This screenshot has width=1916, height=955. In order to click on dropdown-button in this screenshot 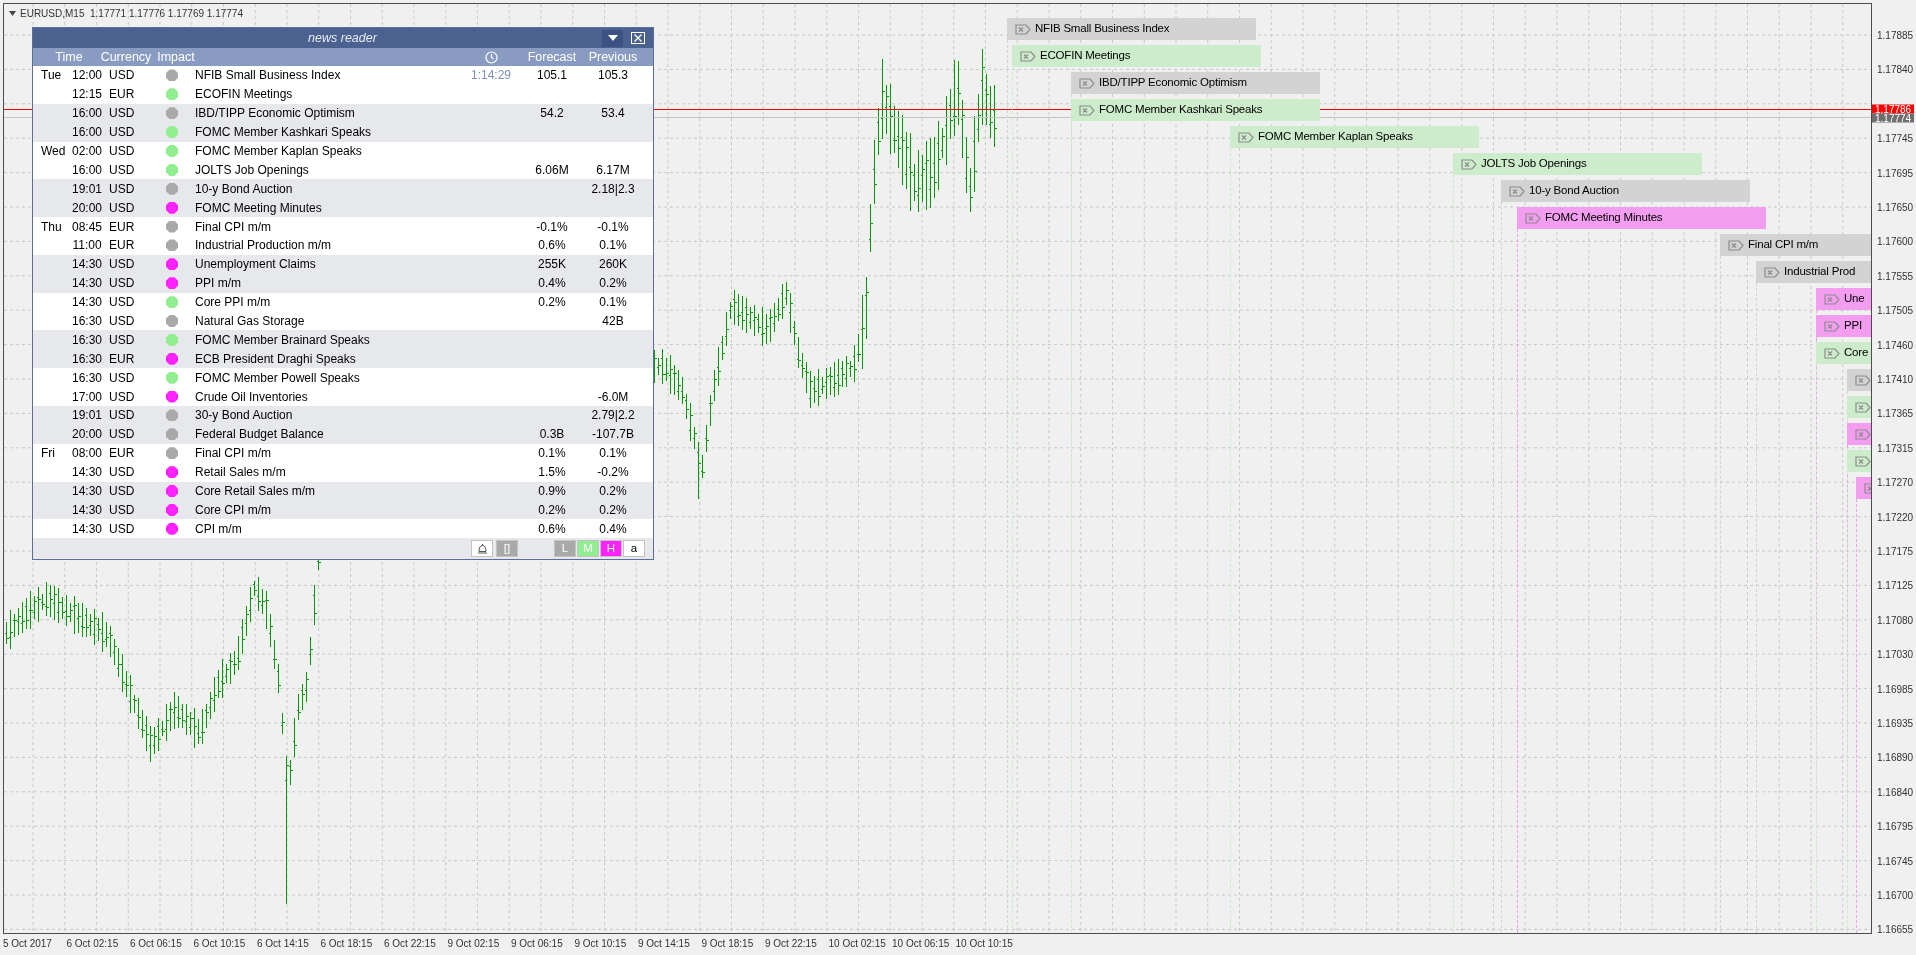, I will do `click(612, 38)`.